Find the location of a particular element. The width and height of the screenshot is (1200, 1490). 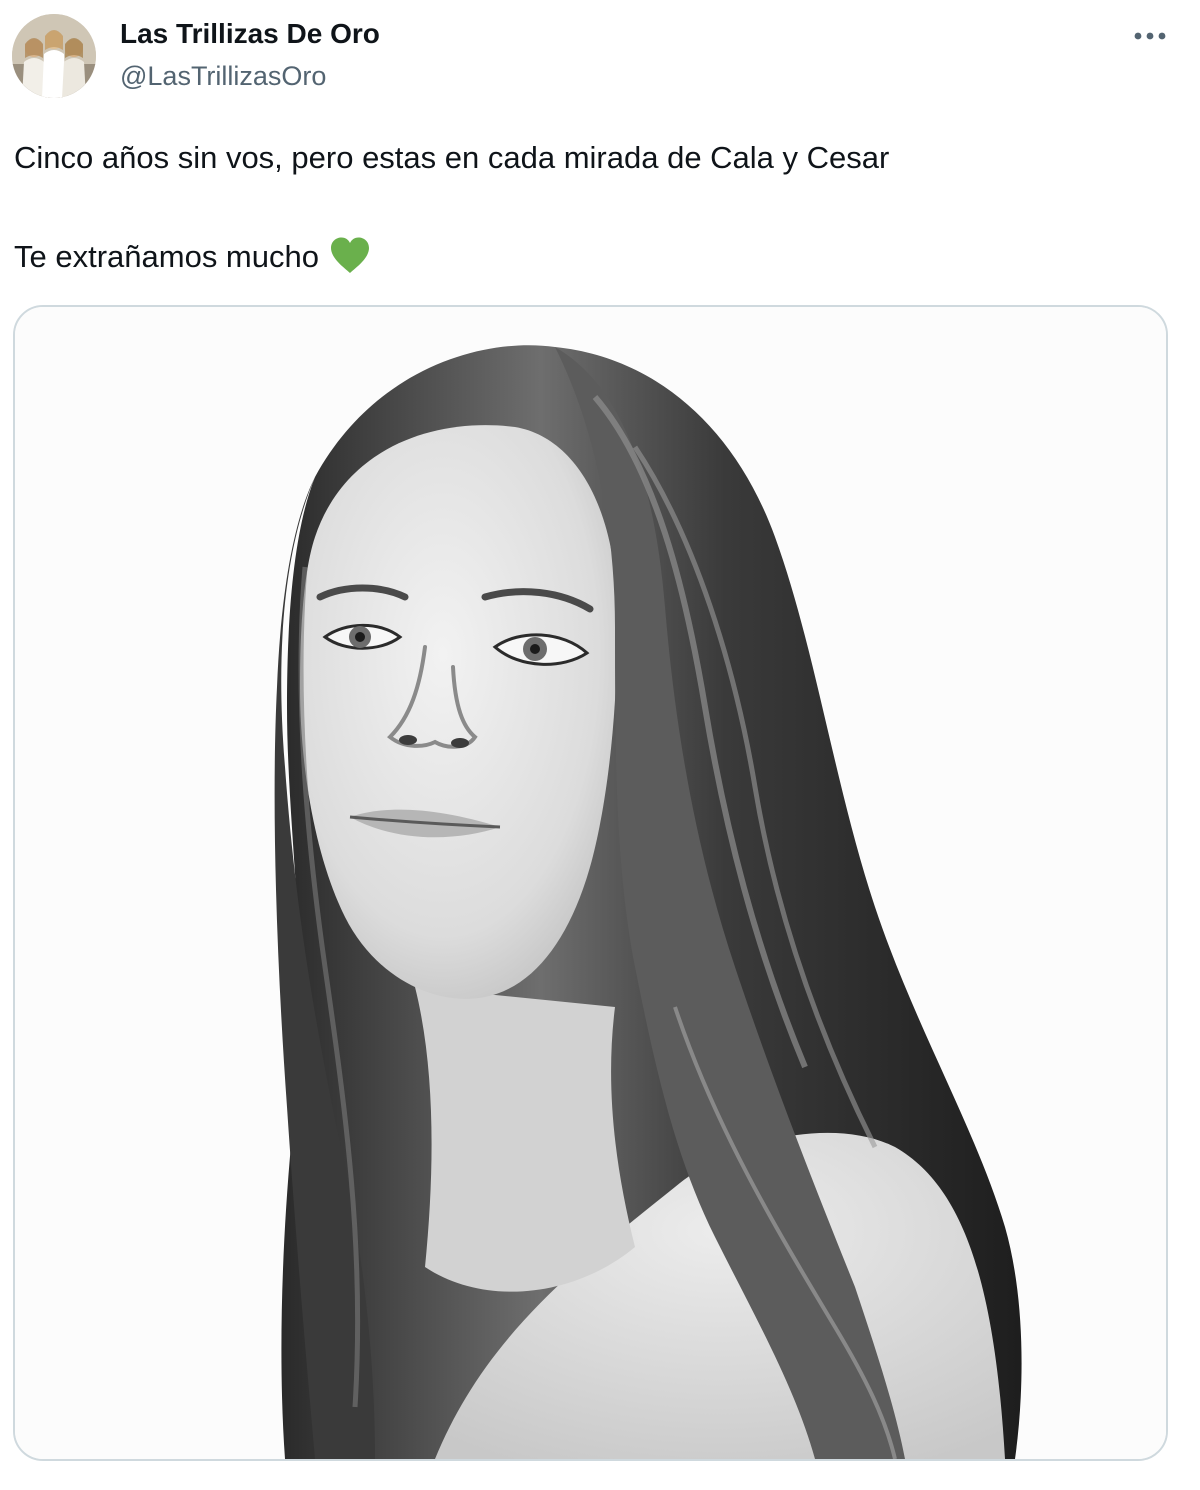

author-display-name: Las Trillizas De Oro is located at coordinates (250, 34).